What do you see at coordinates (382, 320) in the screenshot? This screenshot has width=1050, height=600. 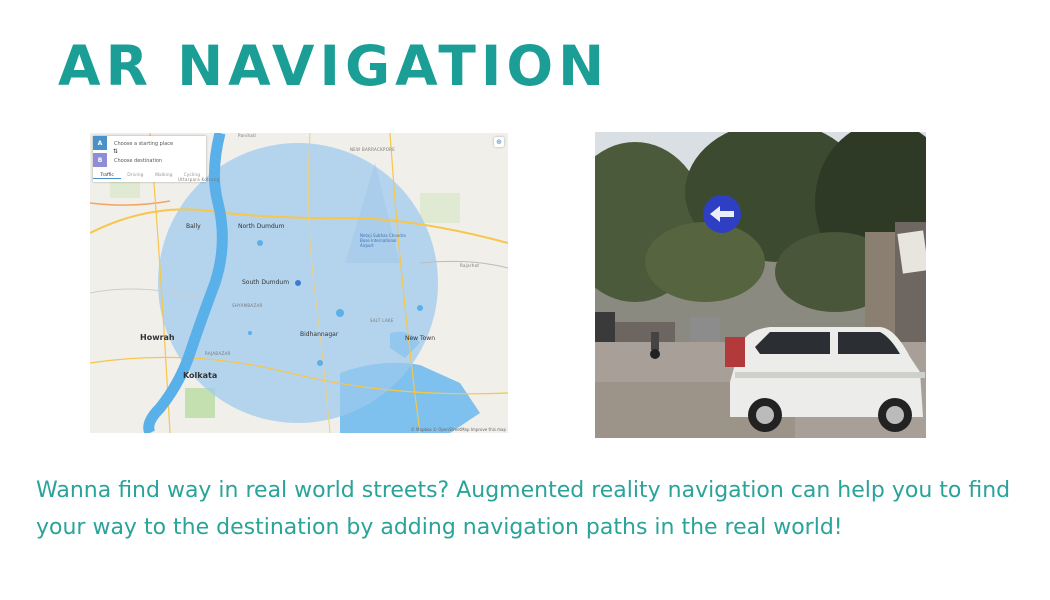 I see `map-label-salt-lake: SALT LAKE` at bounding box center [382, 320].